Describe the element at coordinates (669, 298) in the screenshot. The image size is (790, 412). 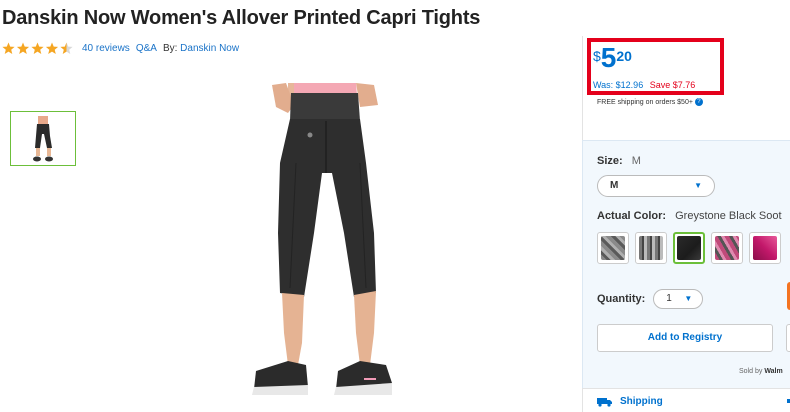
I see `quantity-value: 1` at that location.